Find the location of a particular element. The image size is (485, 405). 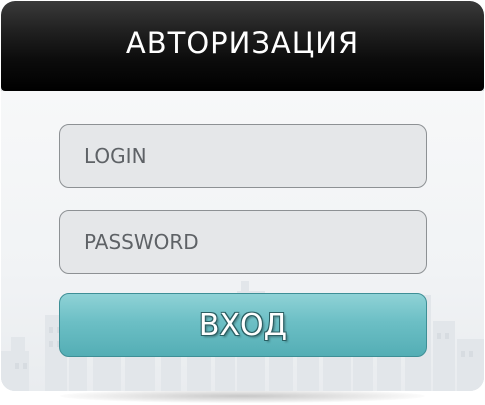

login-field is located at coordinates (243, 156).